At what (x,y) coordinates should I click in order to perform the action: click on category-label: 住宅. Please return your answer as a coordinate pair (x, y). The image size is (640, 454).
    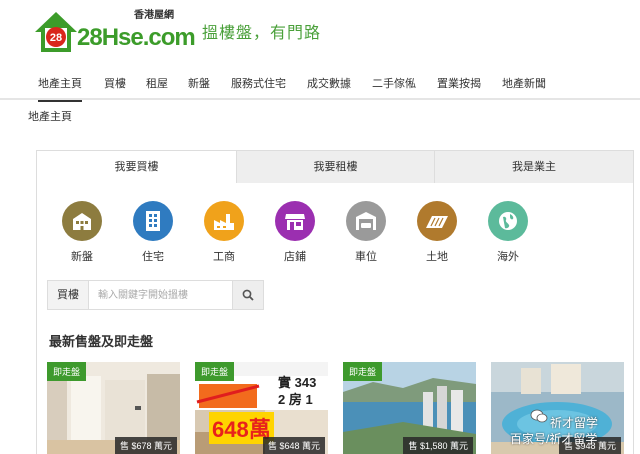
    Looking at the image, I should click on (153, 257).